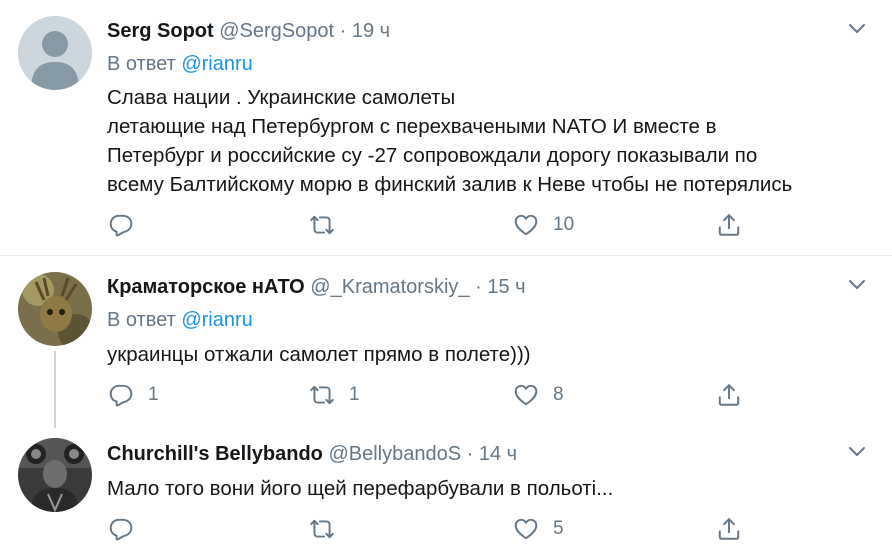 This screenshot has width=892, height=552. What do you see at coordinates (215, 454) in the screenshot?
I see `display-name: Churchill's Bellybando` at bounding box center [215, 454].